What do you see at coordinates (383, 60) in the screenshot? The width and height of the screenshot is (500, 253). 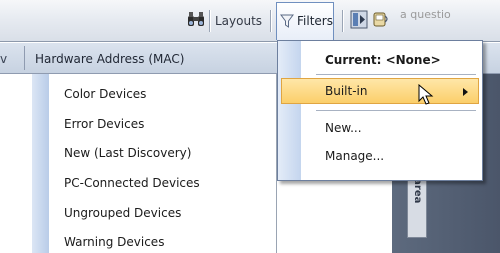 I see `menu-item-current: Current: <None>` at bounding box center [383, 60].